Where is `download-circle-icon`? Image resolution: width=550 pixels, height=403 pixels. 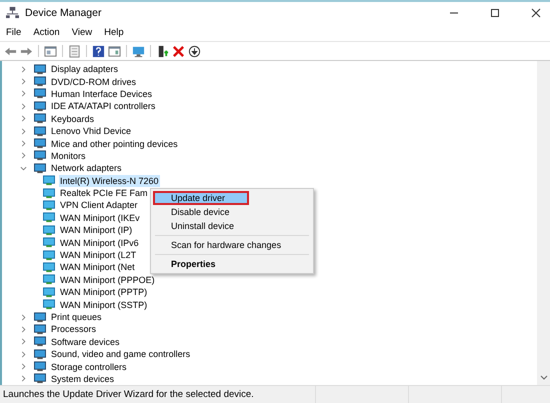
download-circle-icon is located at coordinates (194, 51).